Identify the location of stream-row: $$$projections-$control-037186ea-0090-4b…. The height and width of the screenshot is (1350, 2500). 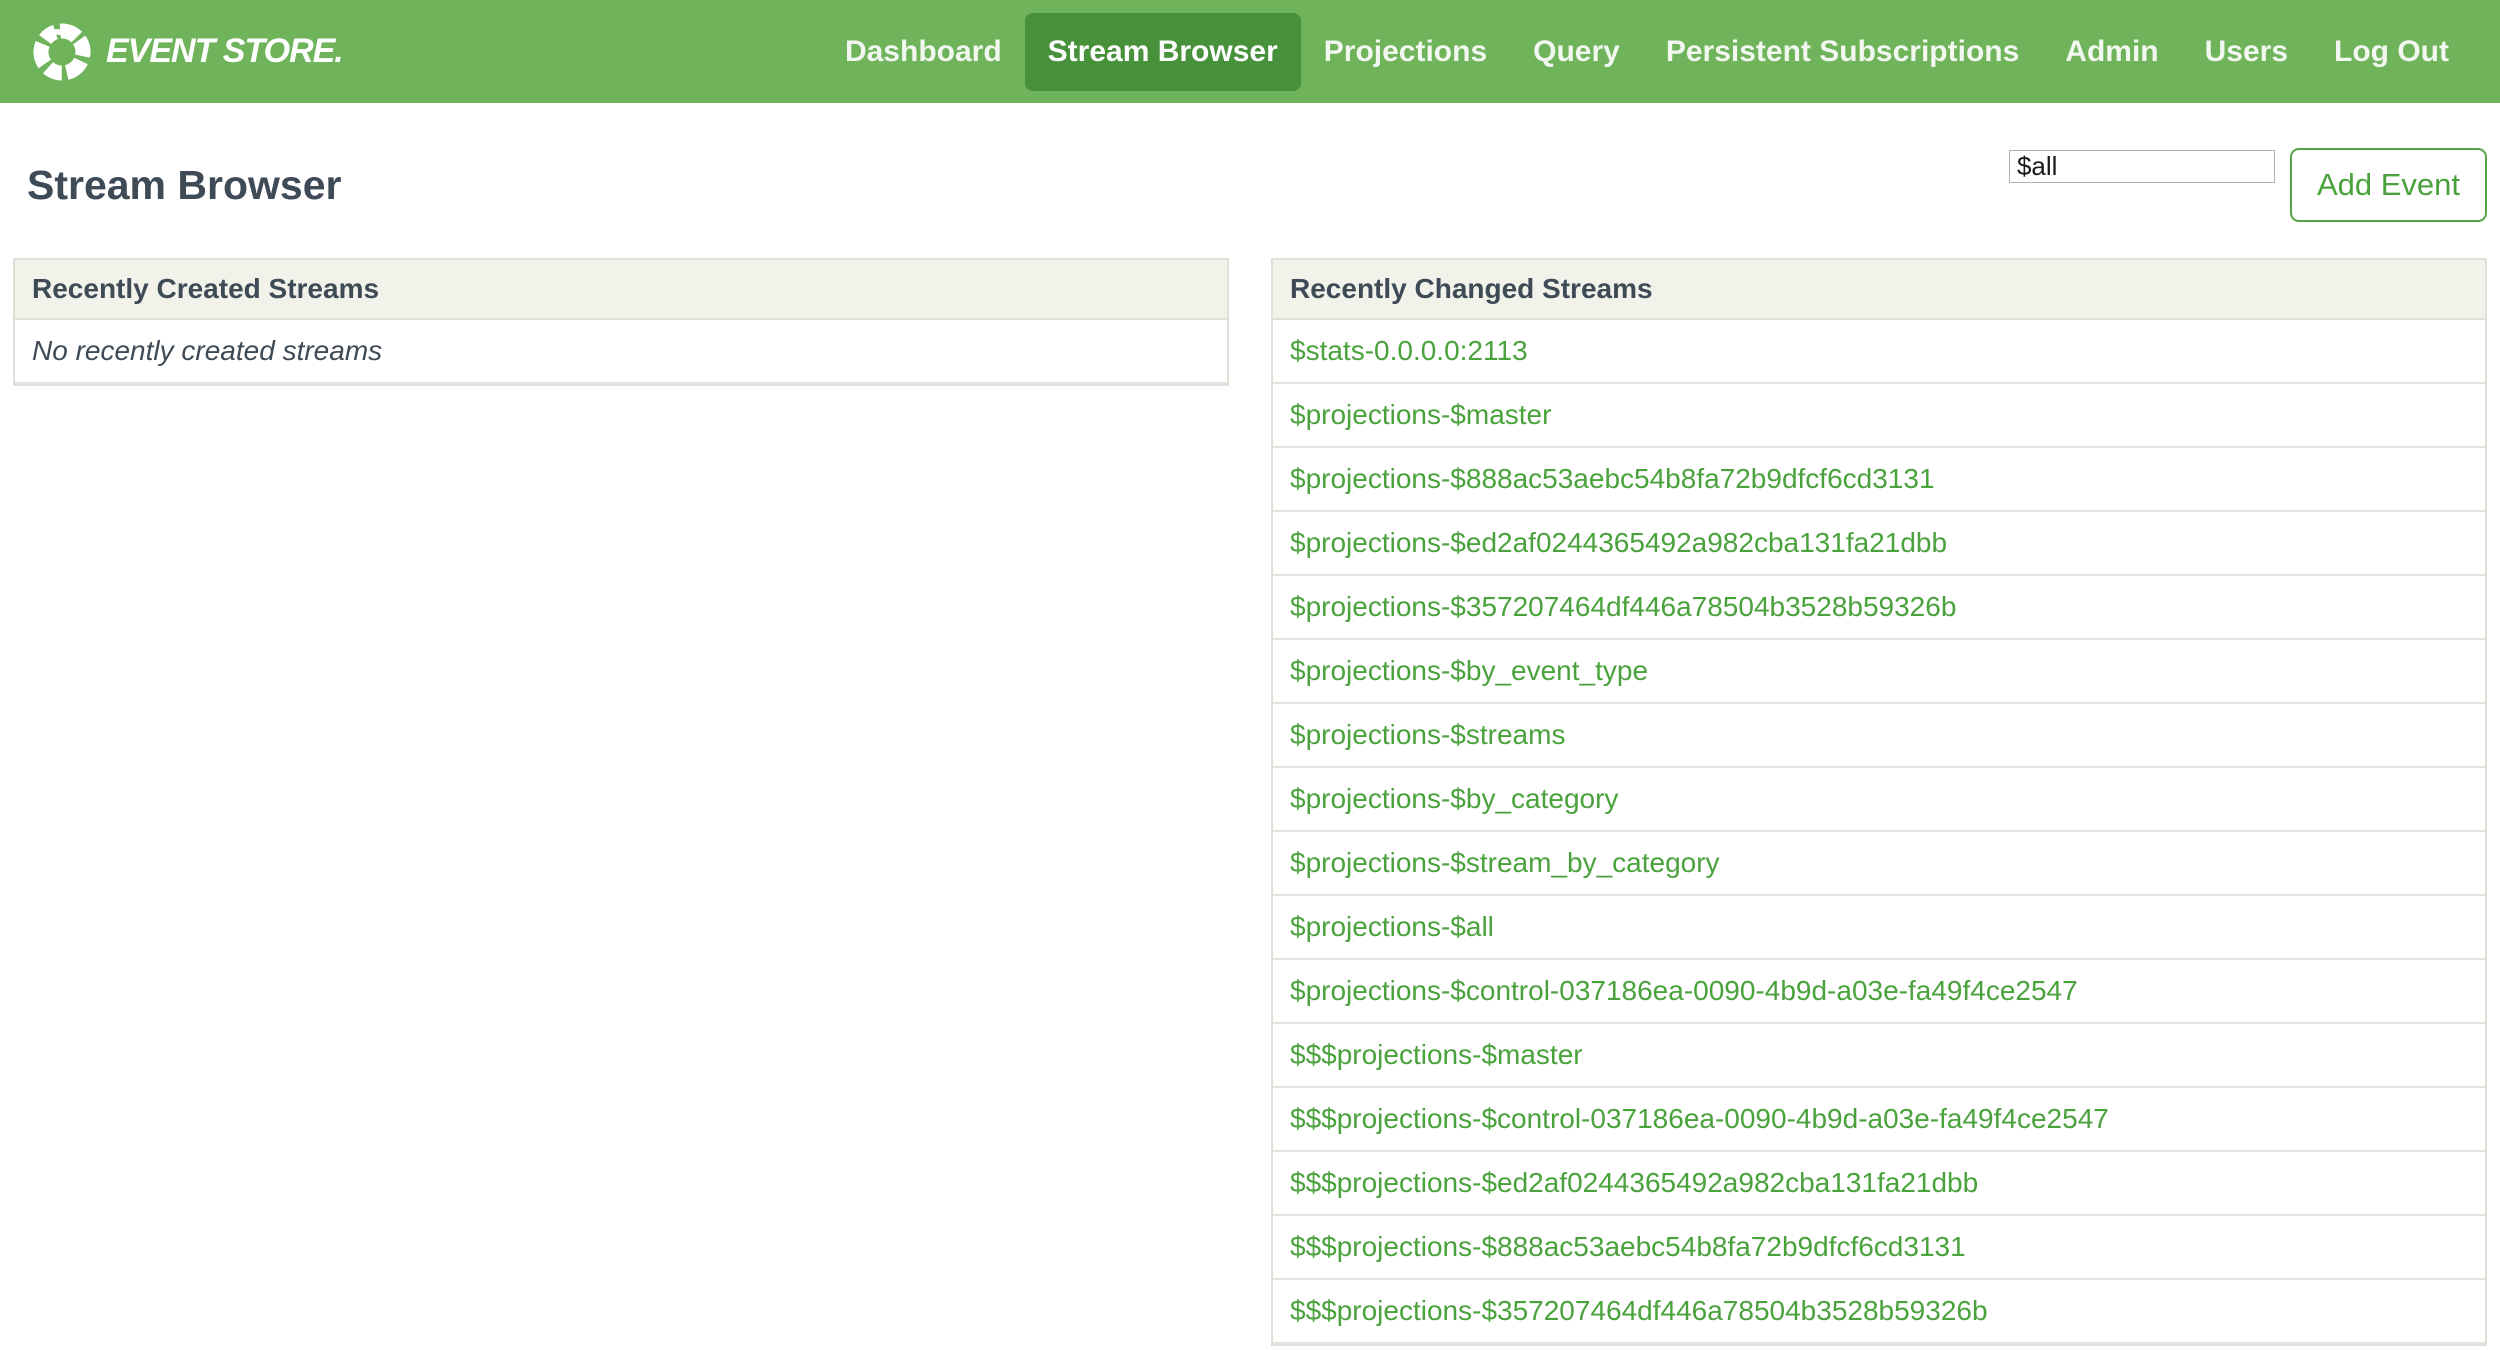
(1879, 1120).